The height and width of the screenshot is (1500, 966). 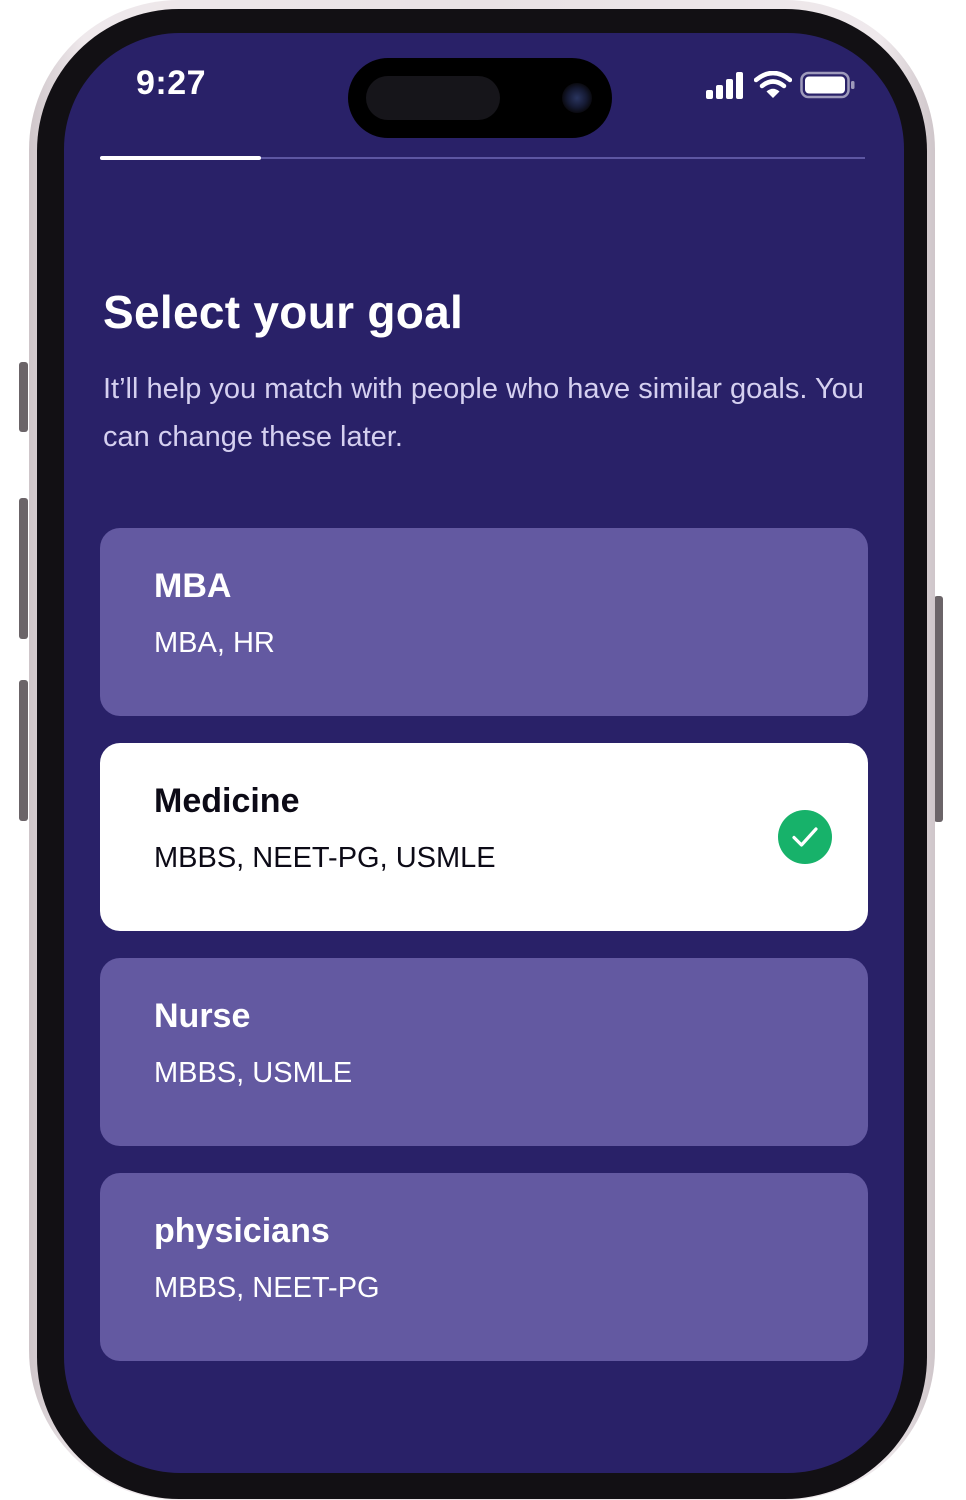 What do you see at coordinates (171, 83) in the screenshot?
I see `status-time: 9:27` at bounding box center [171, 83].